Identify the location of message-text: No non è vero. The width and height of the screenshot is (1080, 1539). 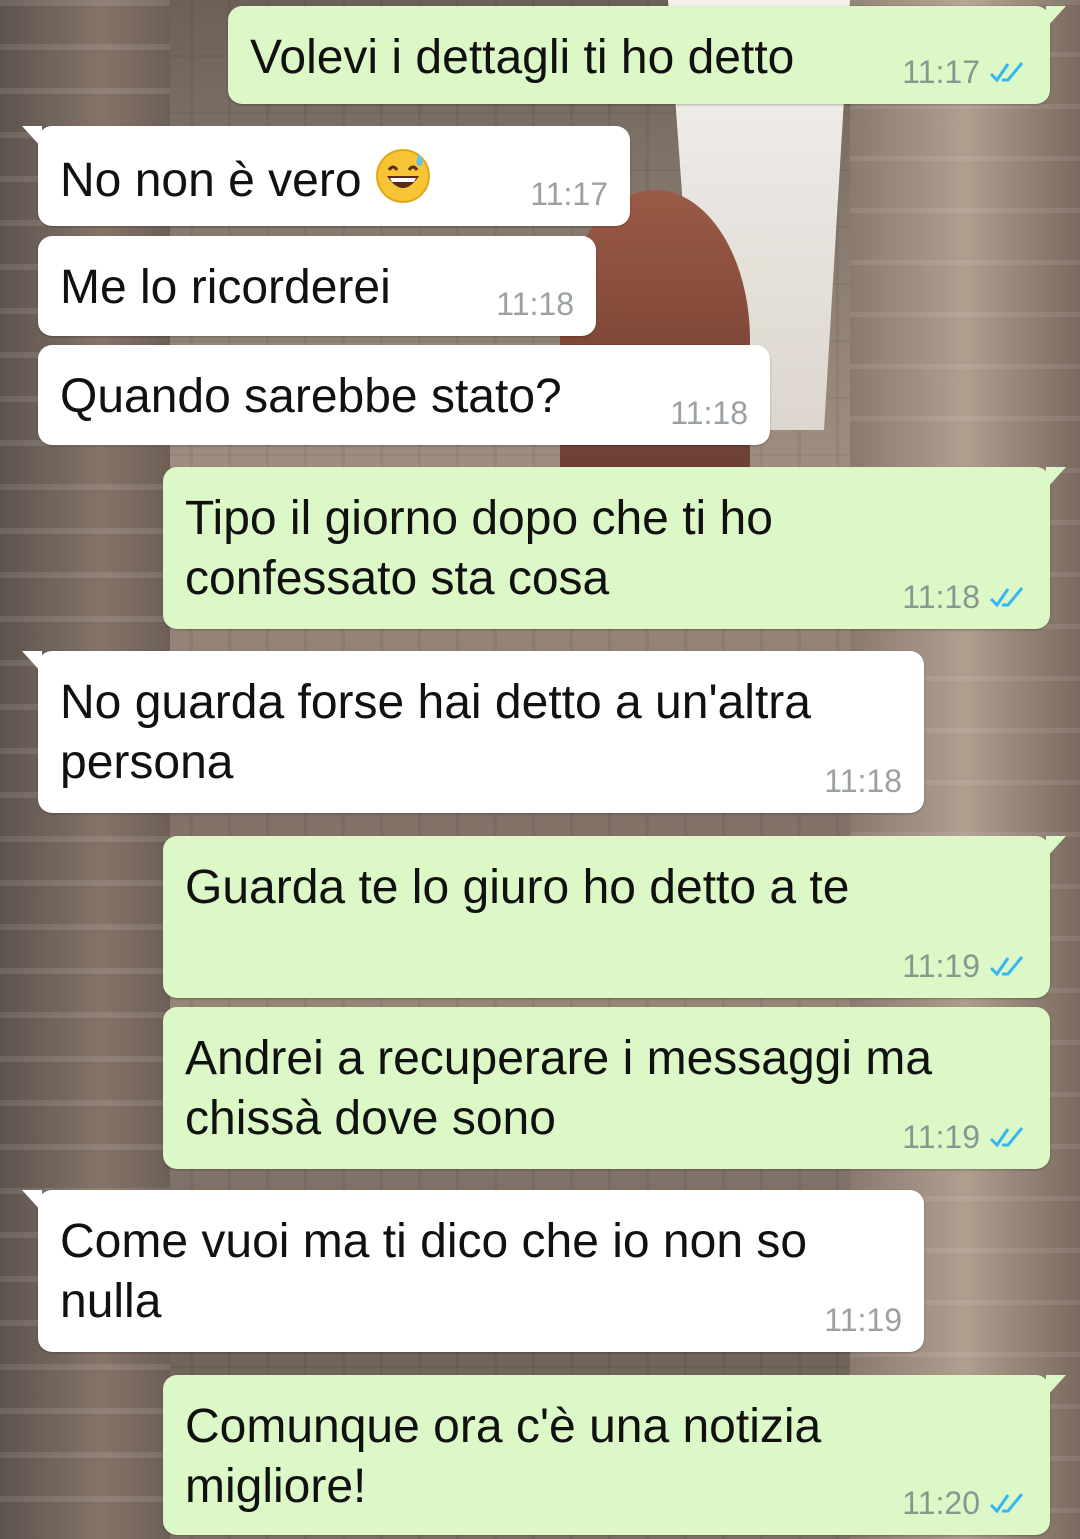
(211, 180).